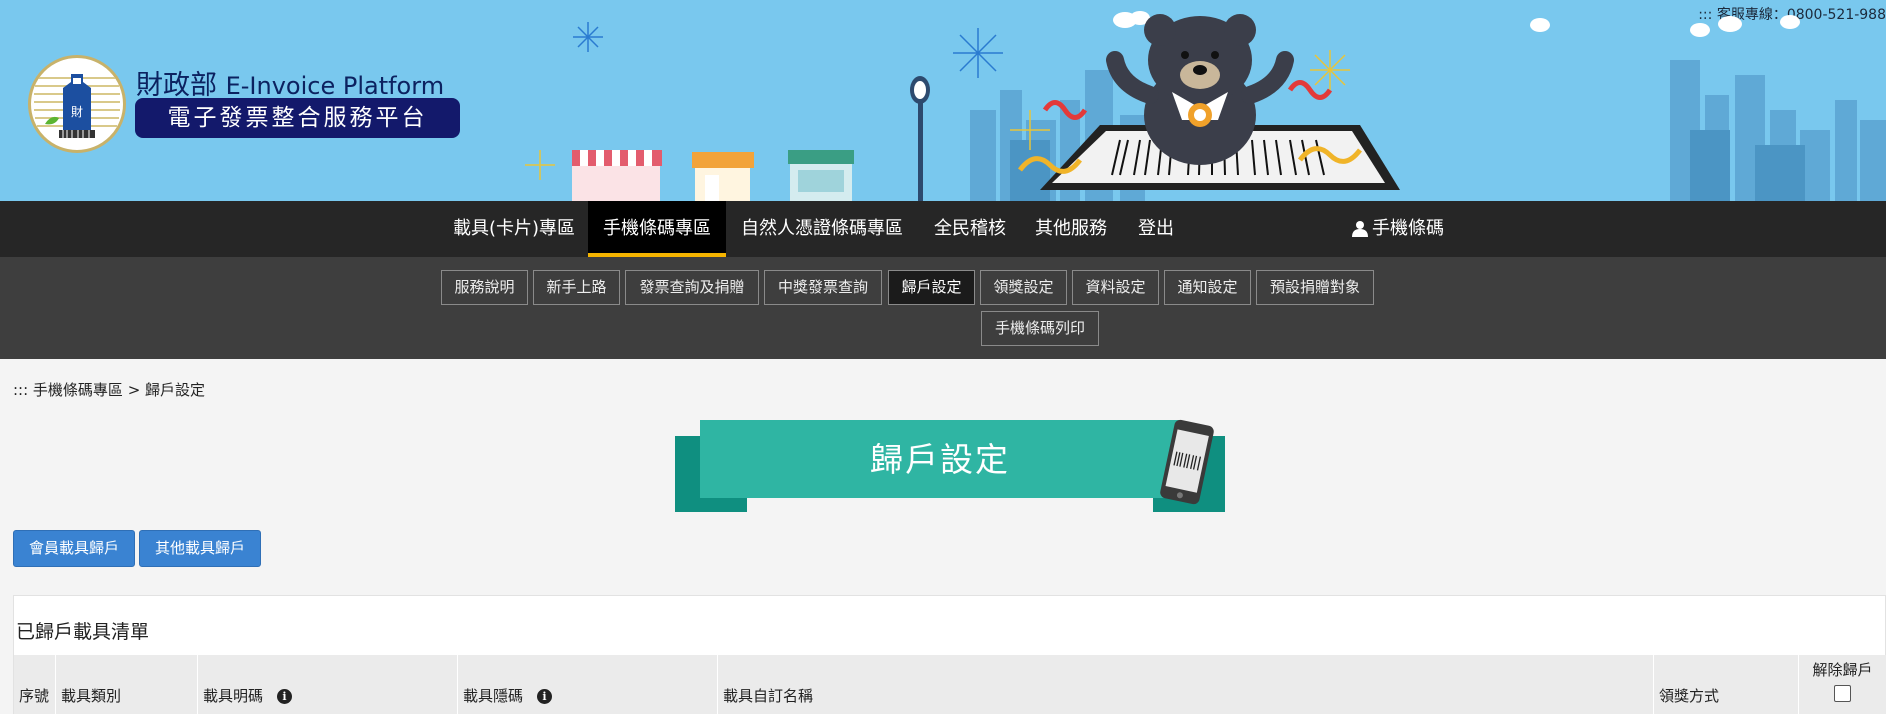 The height and width of the screenshot is (714, 1886). I want to click on nav-citizen-certificate-zone: 自然人憑證條碼專區, so click(822, 229).